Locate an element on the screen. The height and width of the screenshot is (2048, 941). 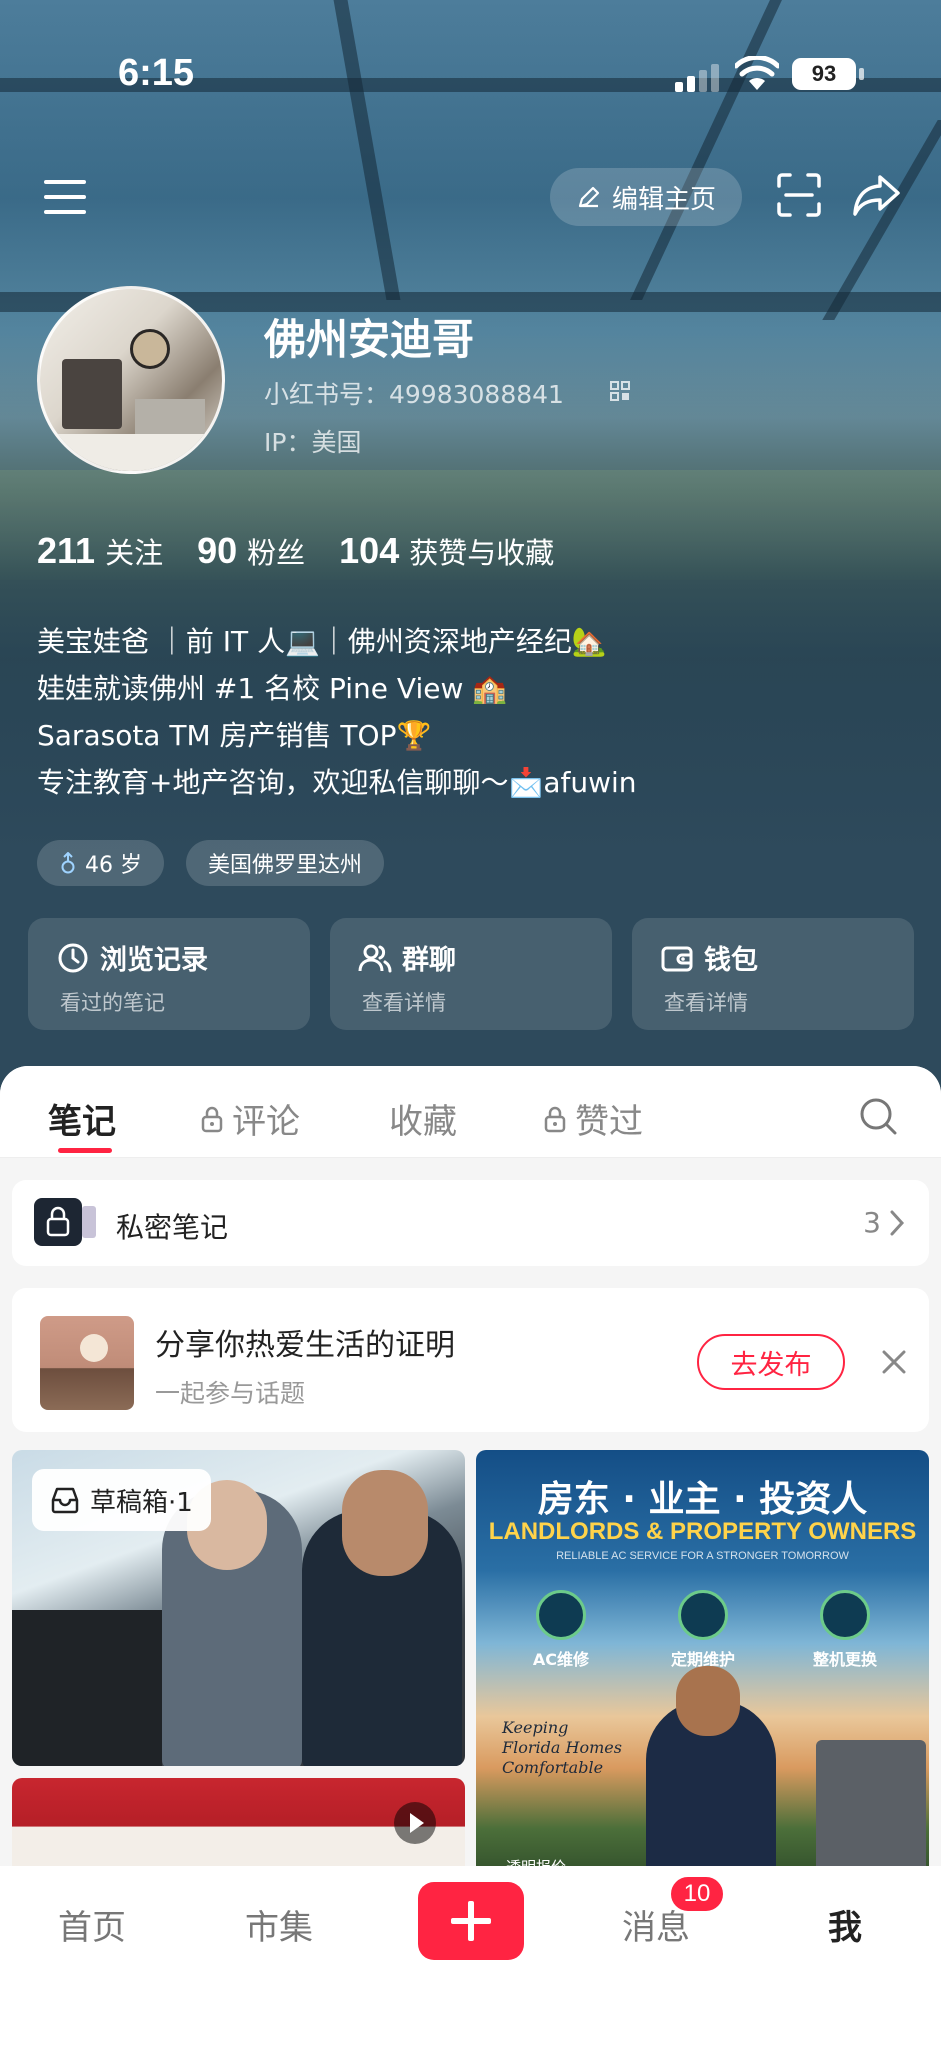
clock-icon is located at coordinates (73, 957).